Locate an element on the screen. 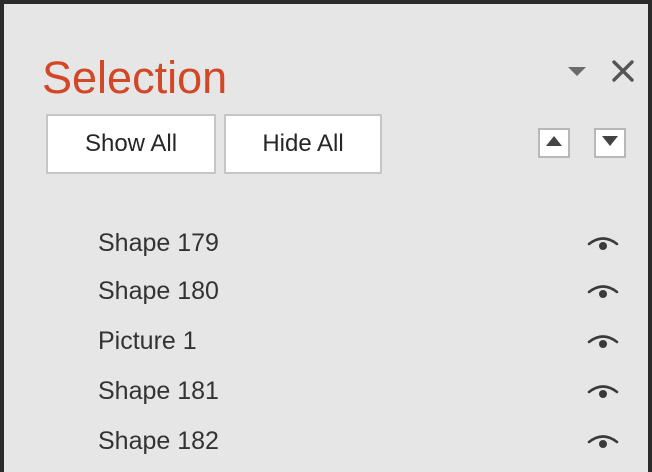  list-item: Shape 180 is located at coordinates (326, 291).